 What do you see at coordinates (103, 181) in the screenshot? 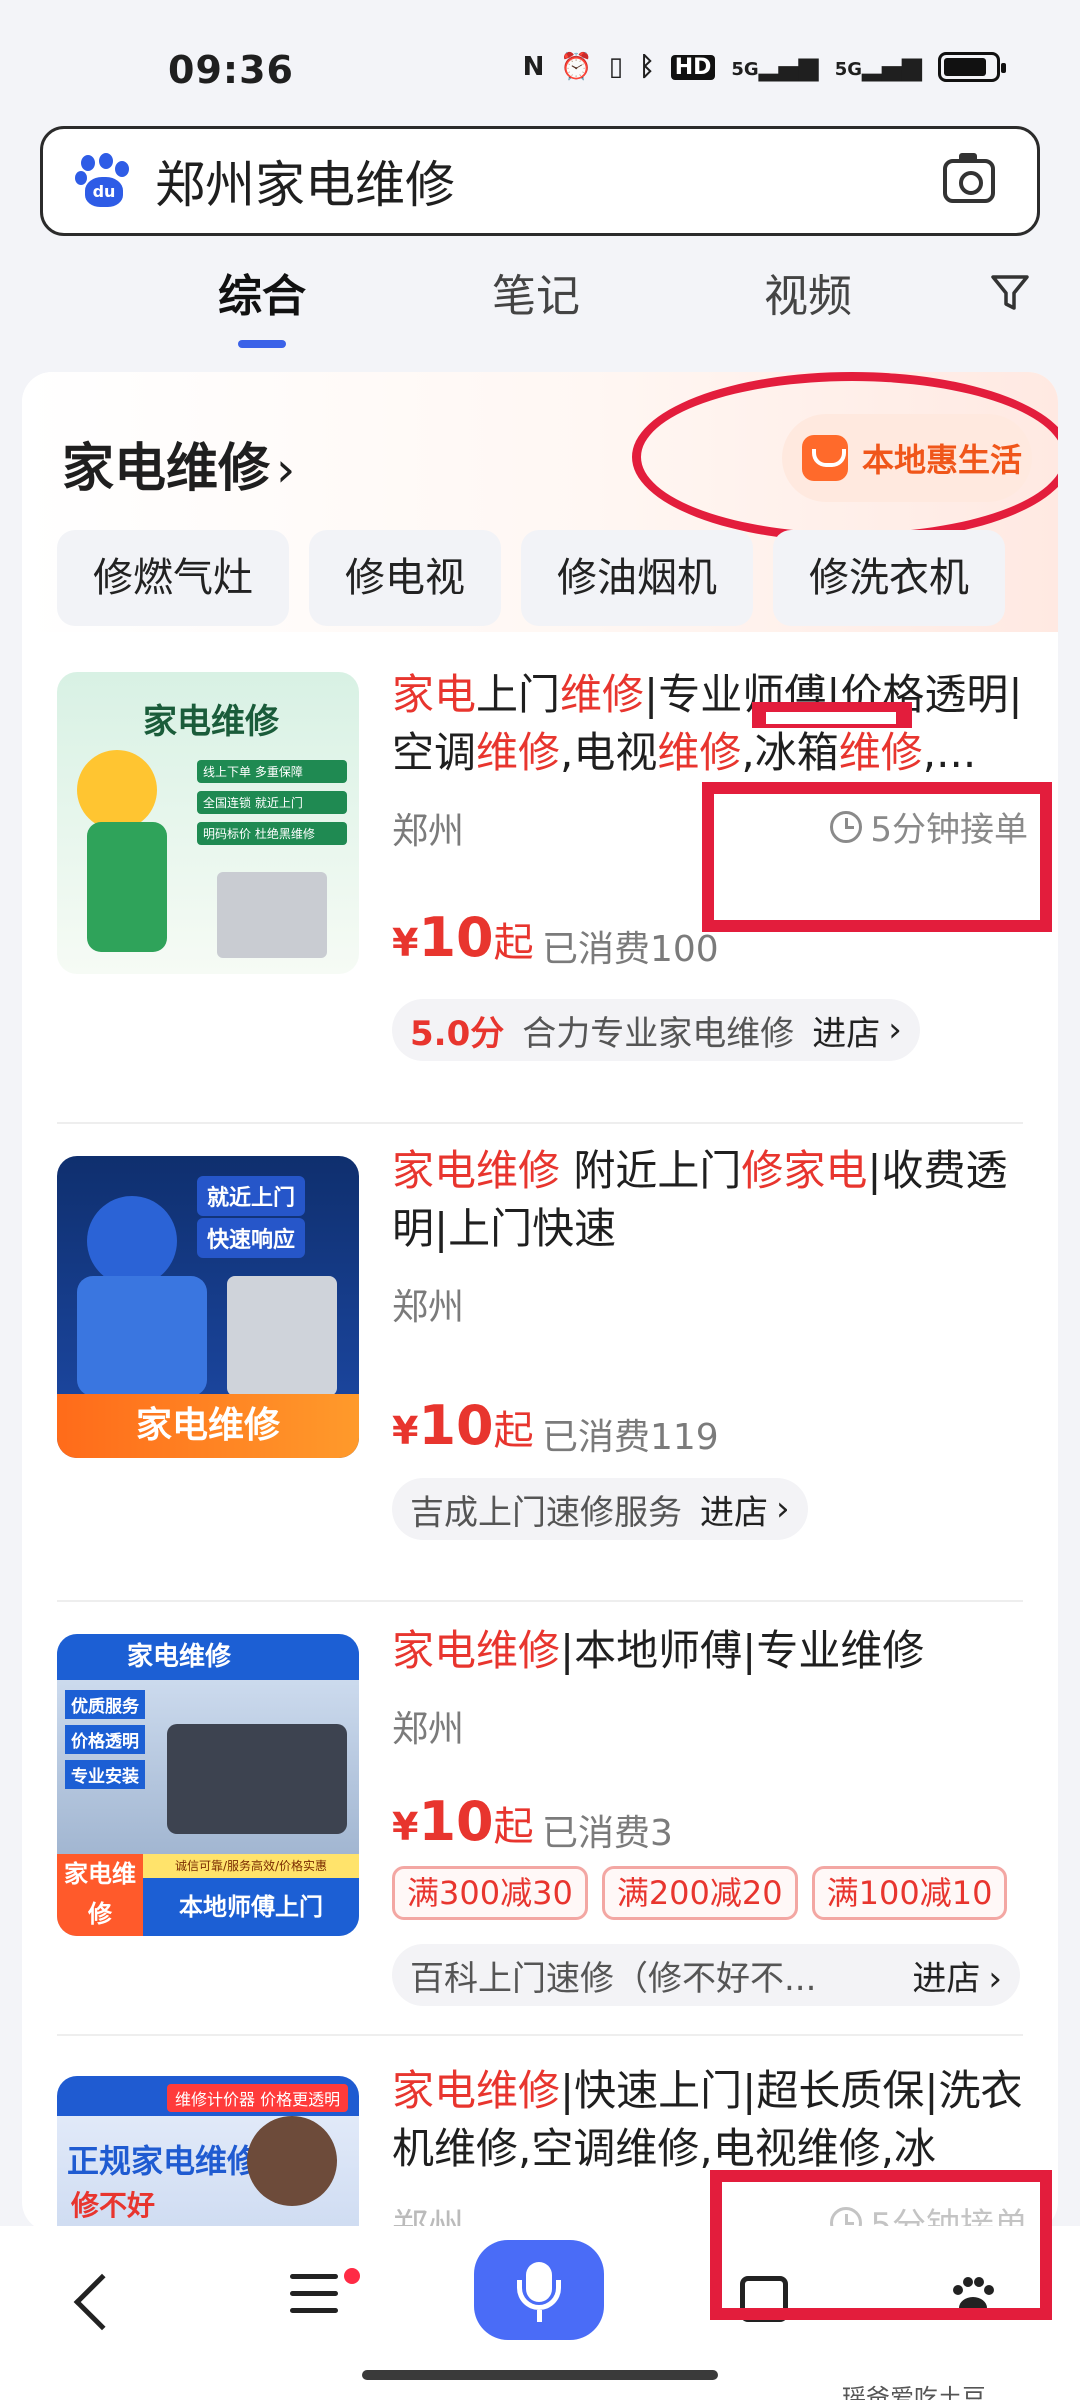
I see `baidu-logo-icon: du` at bounding box center [103, 181].